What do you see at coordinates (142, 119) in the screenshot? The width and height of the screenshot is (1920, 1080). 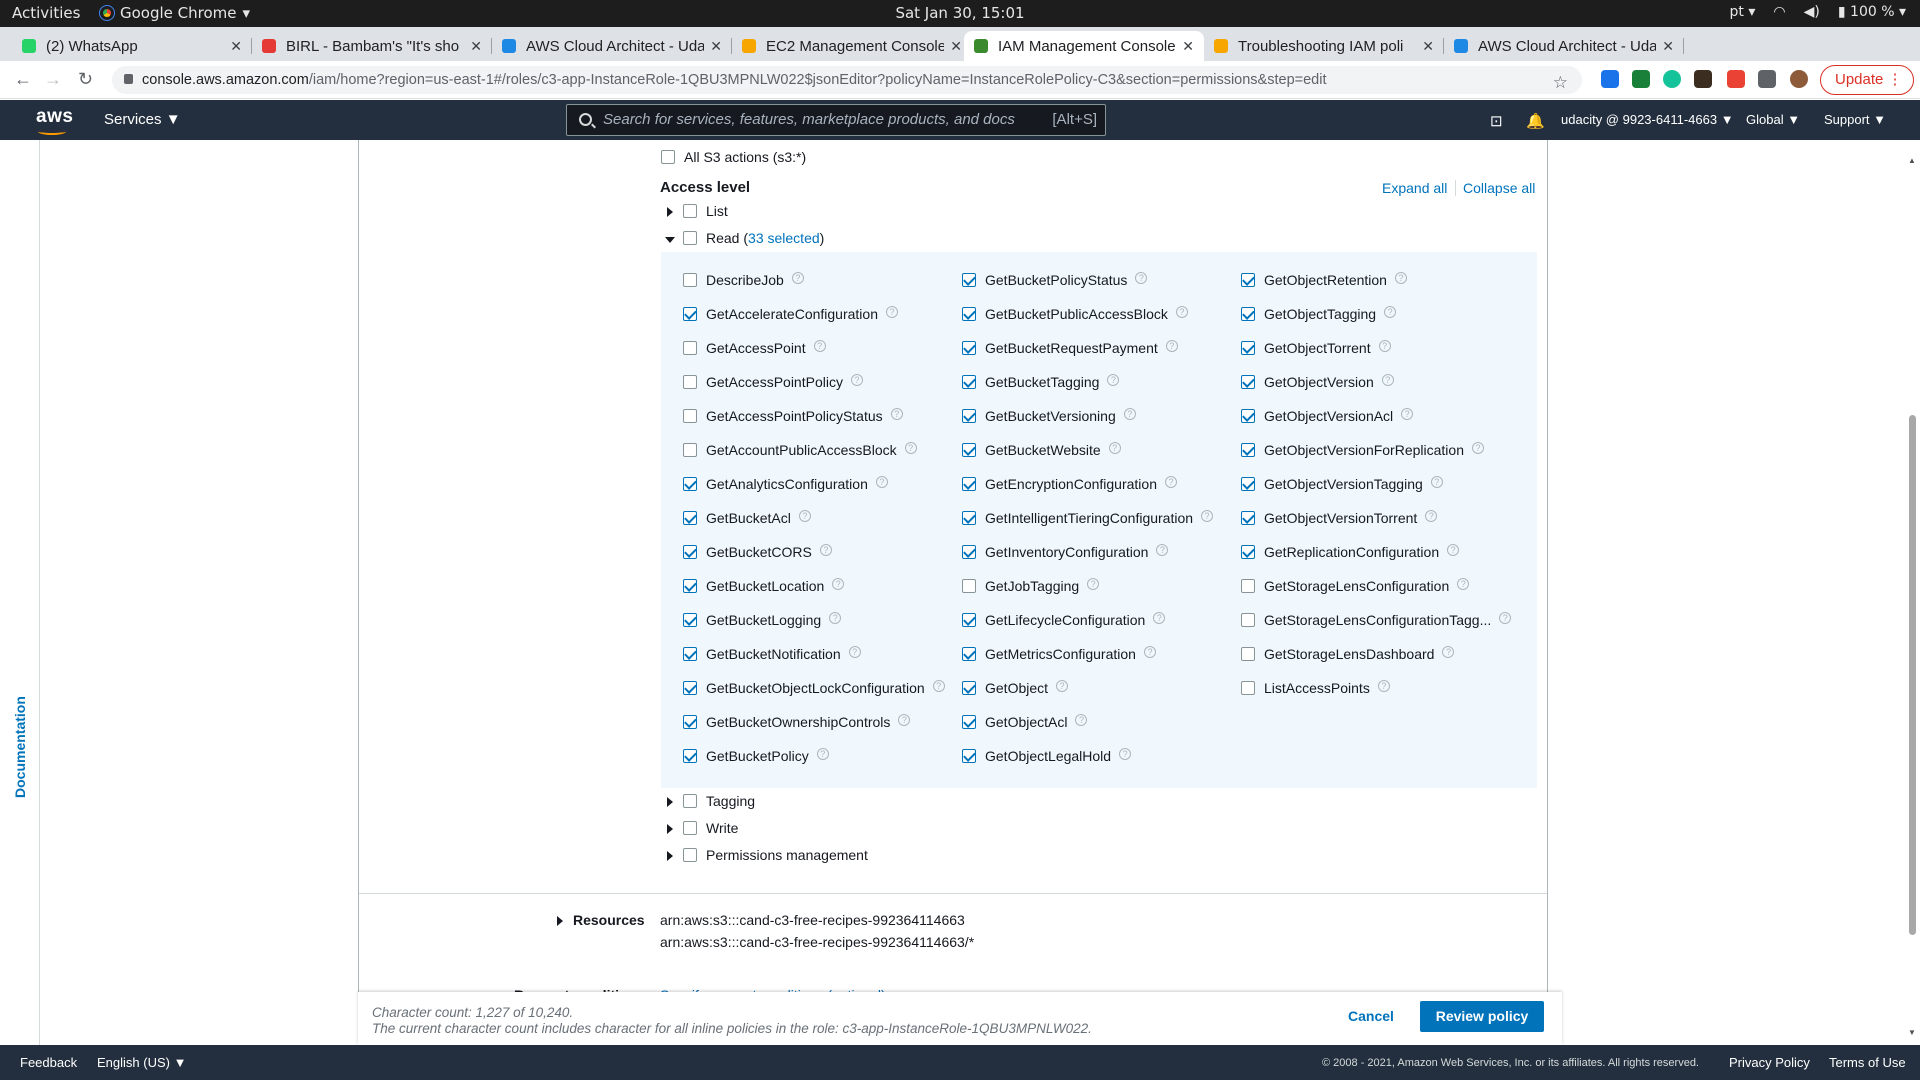 I see `services-menu: Services ▼` at bounding box center [142, 119].